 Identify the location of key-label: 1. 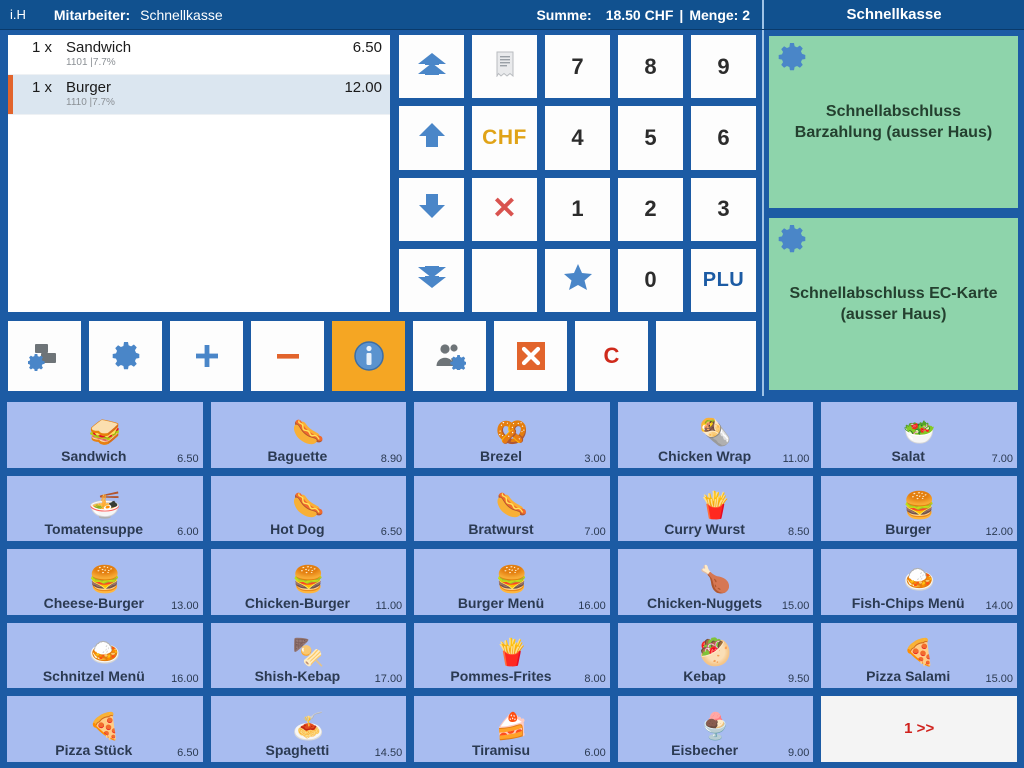
(577, 209).